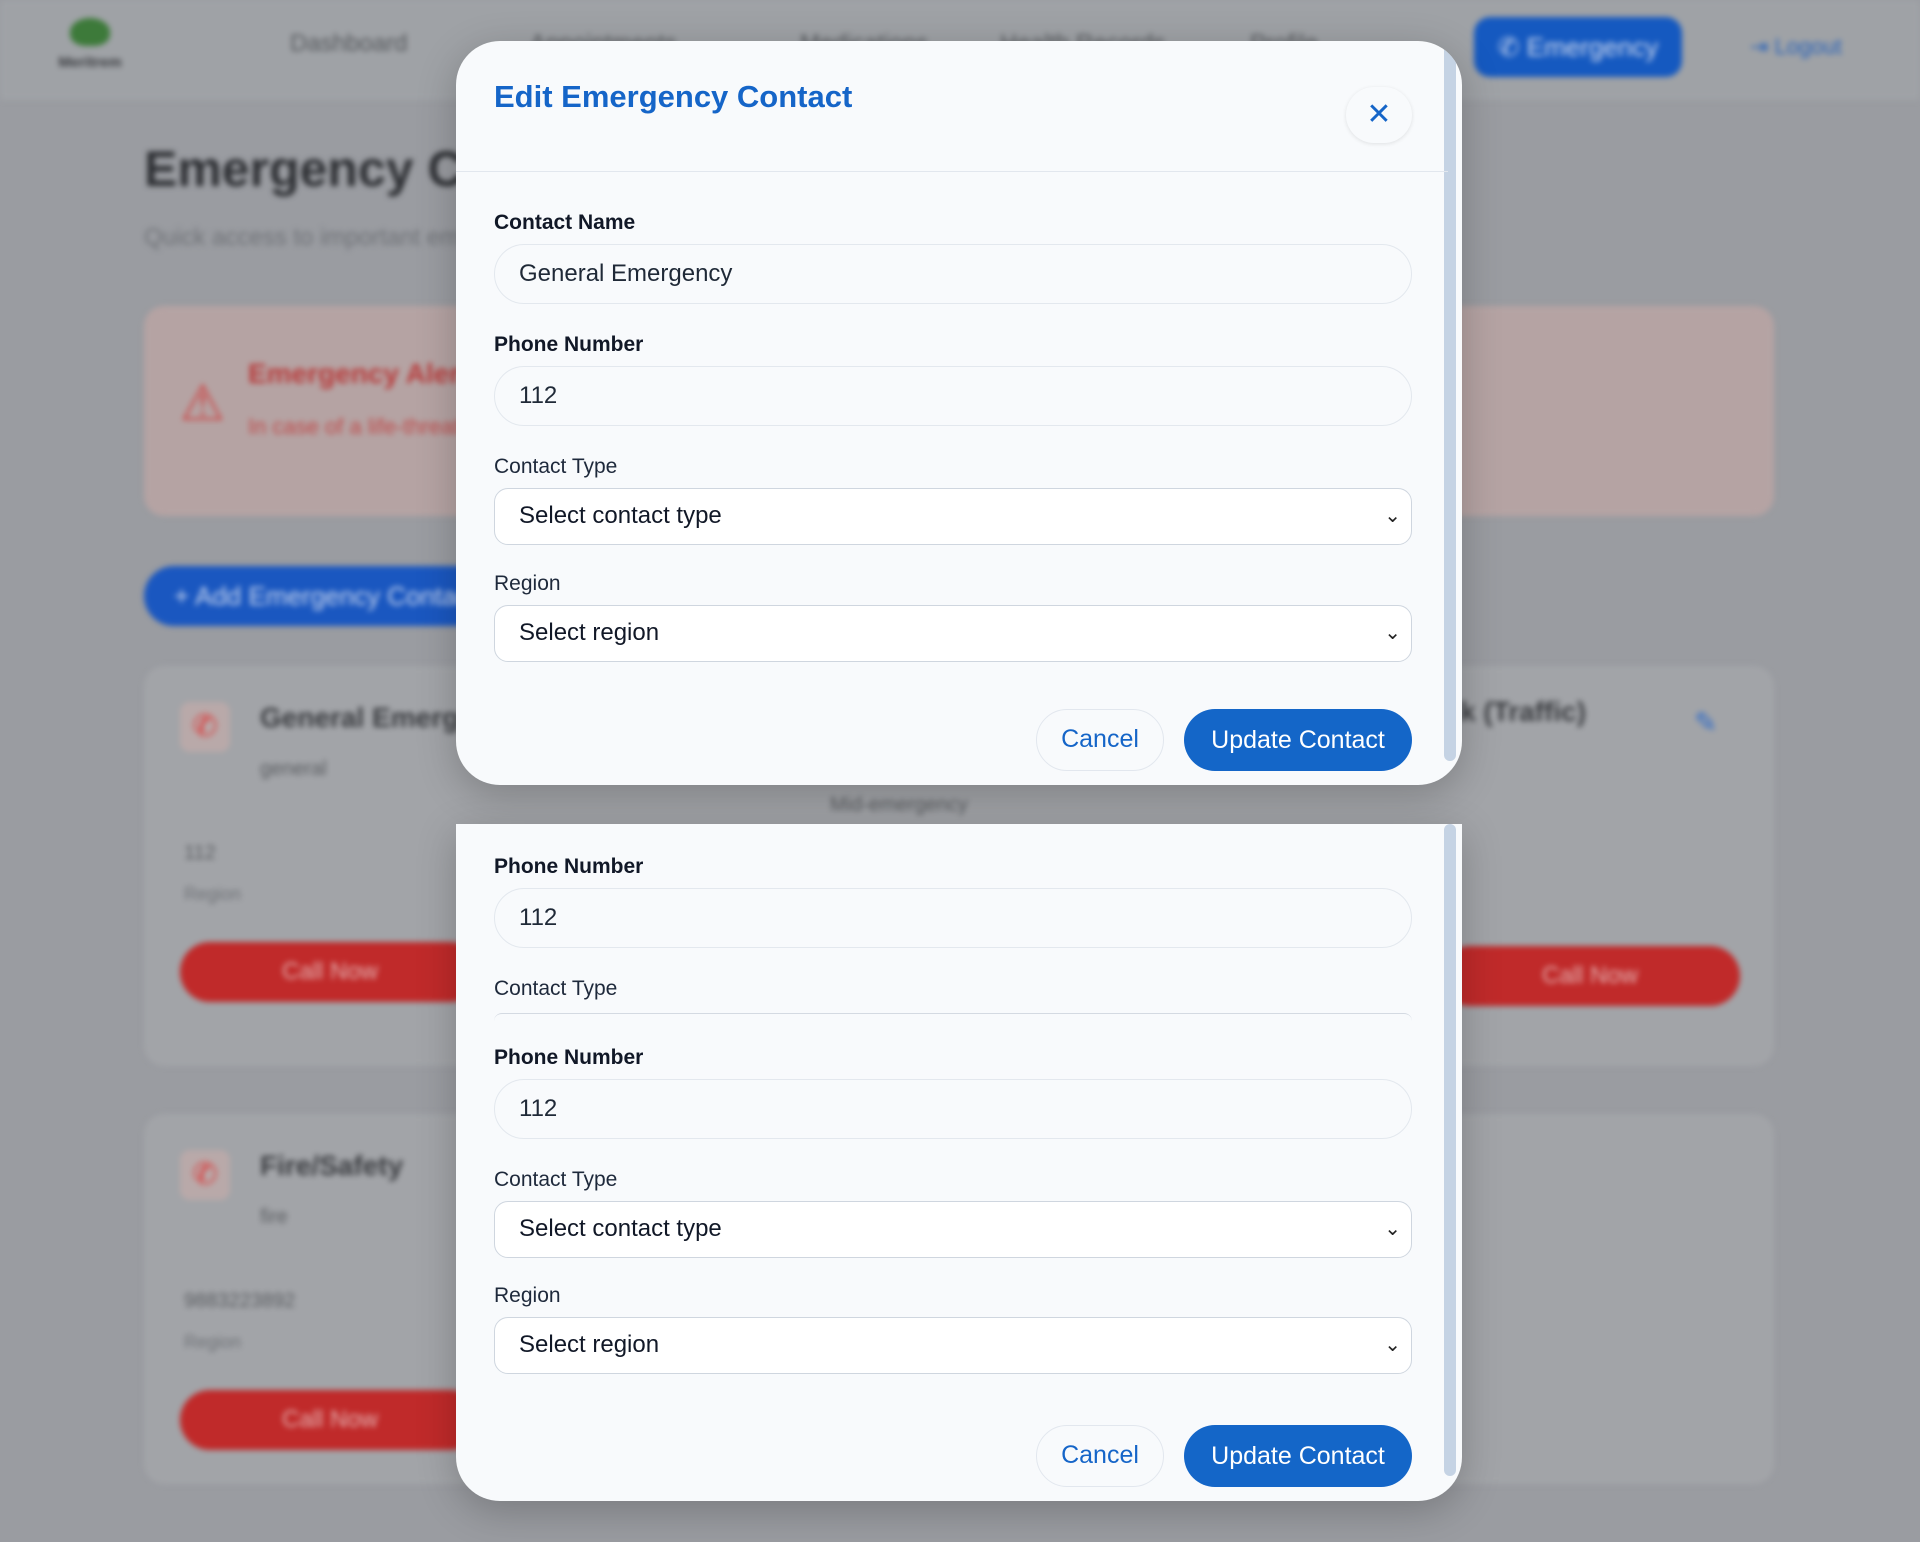 The height and width of the screenshot is (1542, 1920). Describe the element at coordinates (673, 96) in the screenshot. I see `modal-title: Edit Emergency Contact` at that location.